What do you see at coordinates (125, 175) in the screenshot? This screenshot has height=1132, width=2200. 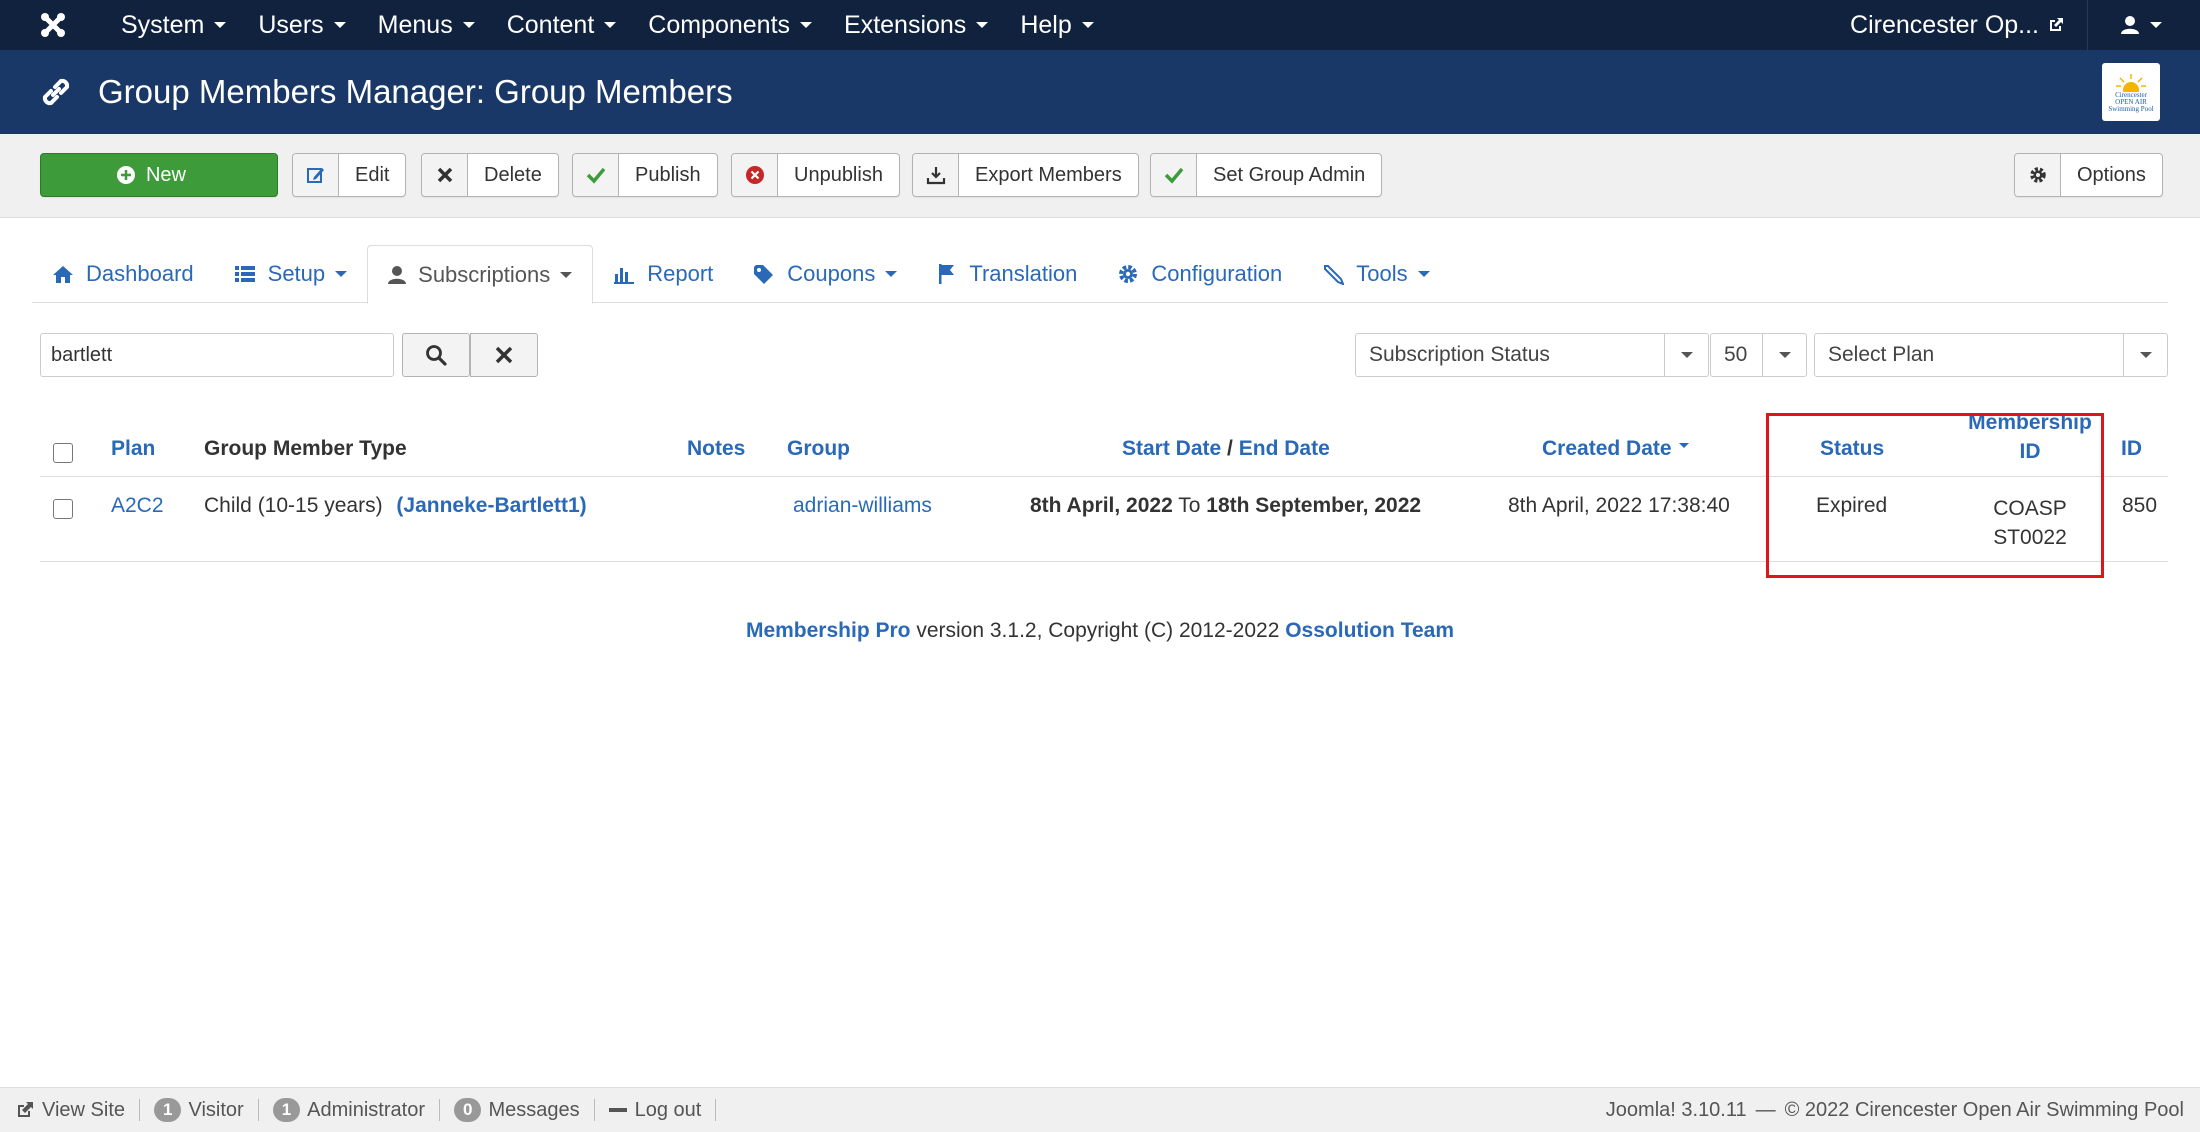 I see `plus-circle-icon` at bounding box center [125, 175].